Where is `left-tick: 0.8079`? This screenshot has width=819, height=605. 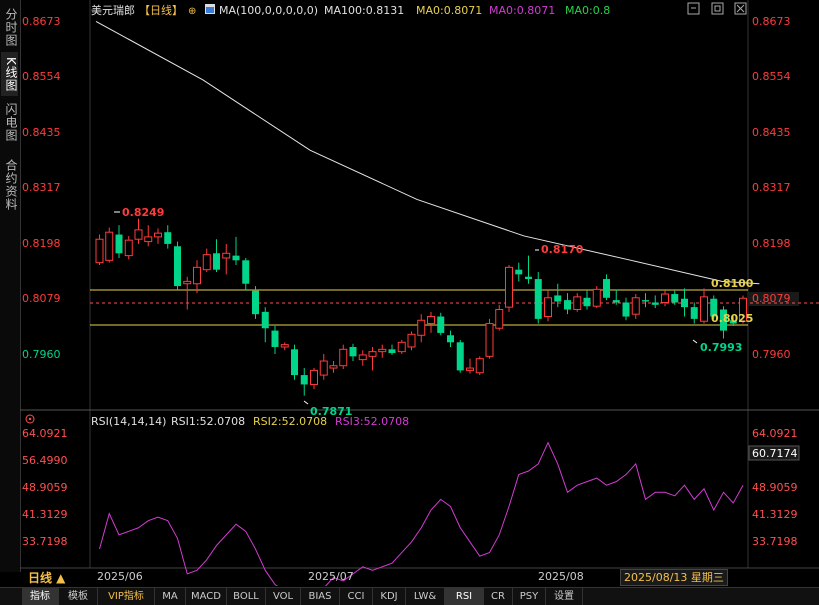 left-tick: 0.8079 is located at coordinates (41, 298).